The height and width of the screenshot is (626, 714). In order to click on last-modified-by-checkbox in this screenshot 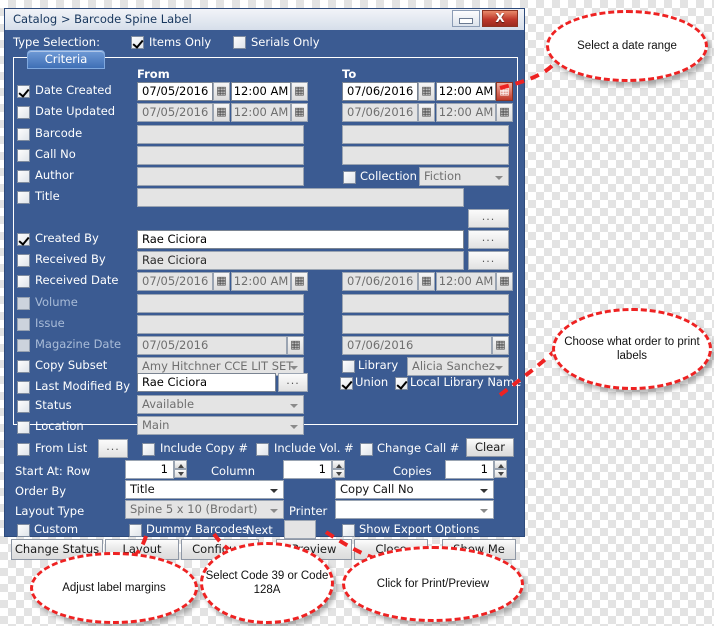, I will do `click(23, 387)`.